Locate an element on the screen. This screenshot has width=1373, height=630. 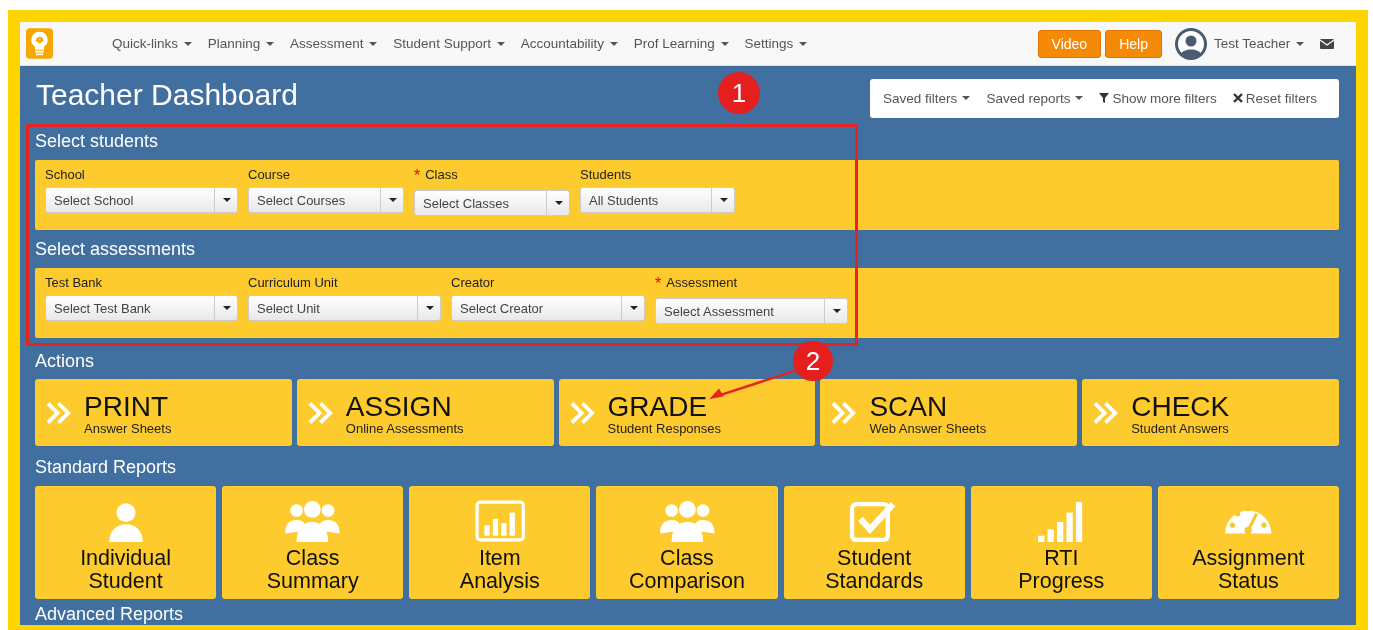
report-label: Assignment Status is located at coordinates (1248, 570).